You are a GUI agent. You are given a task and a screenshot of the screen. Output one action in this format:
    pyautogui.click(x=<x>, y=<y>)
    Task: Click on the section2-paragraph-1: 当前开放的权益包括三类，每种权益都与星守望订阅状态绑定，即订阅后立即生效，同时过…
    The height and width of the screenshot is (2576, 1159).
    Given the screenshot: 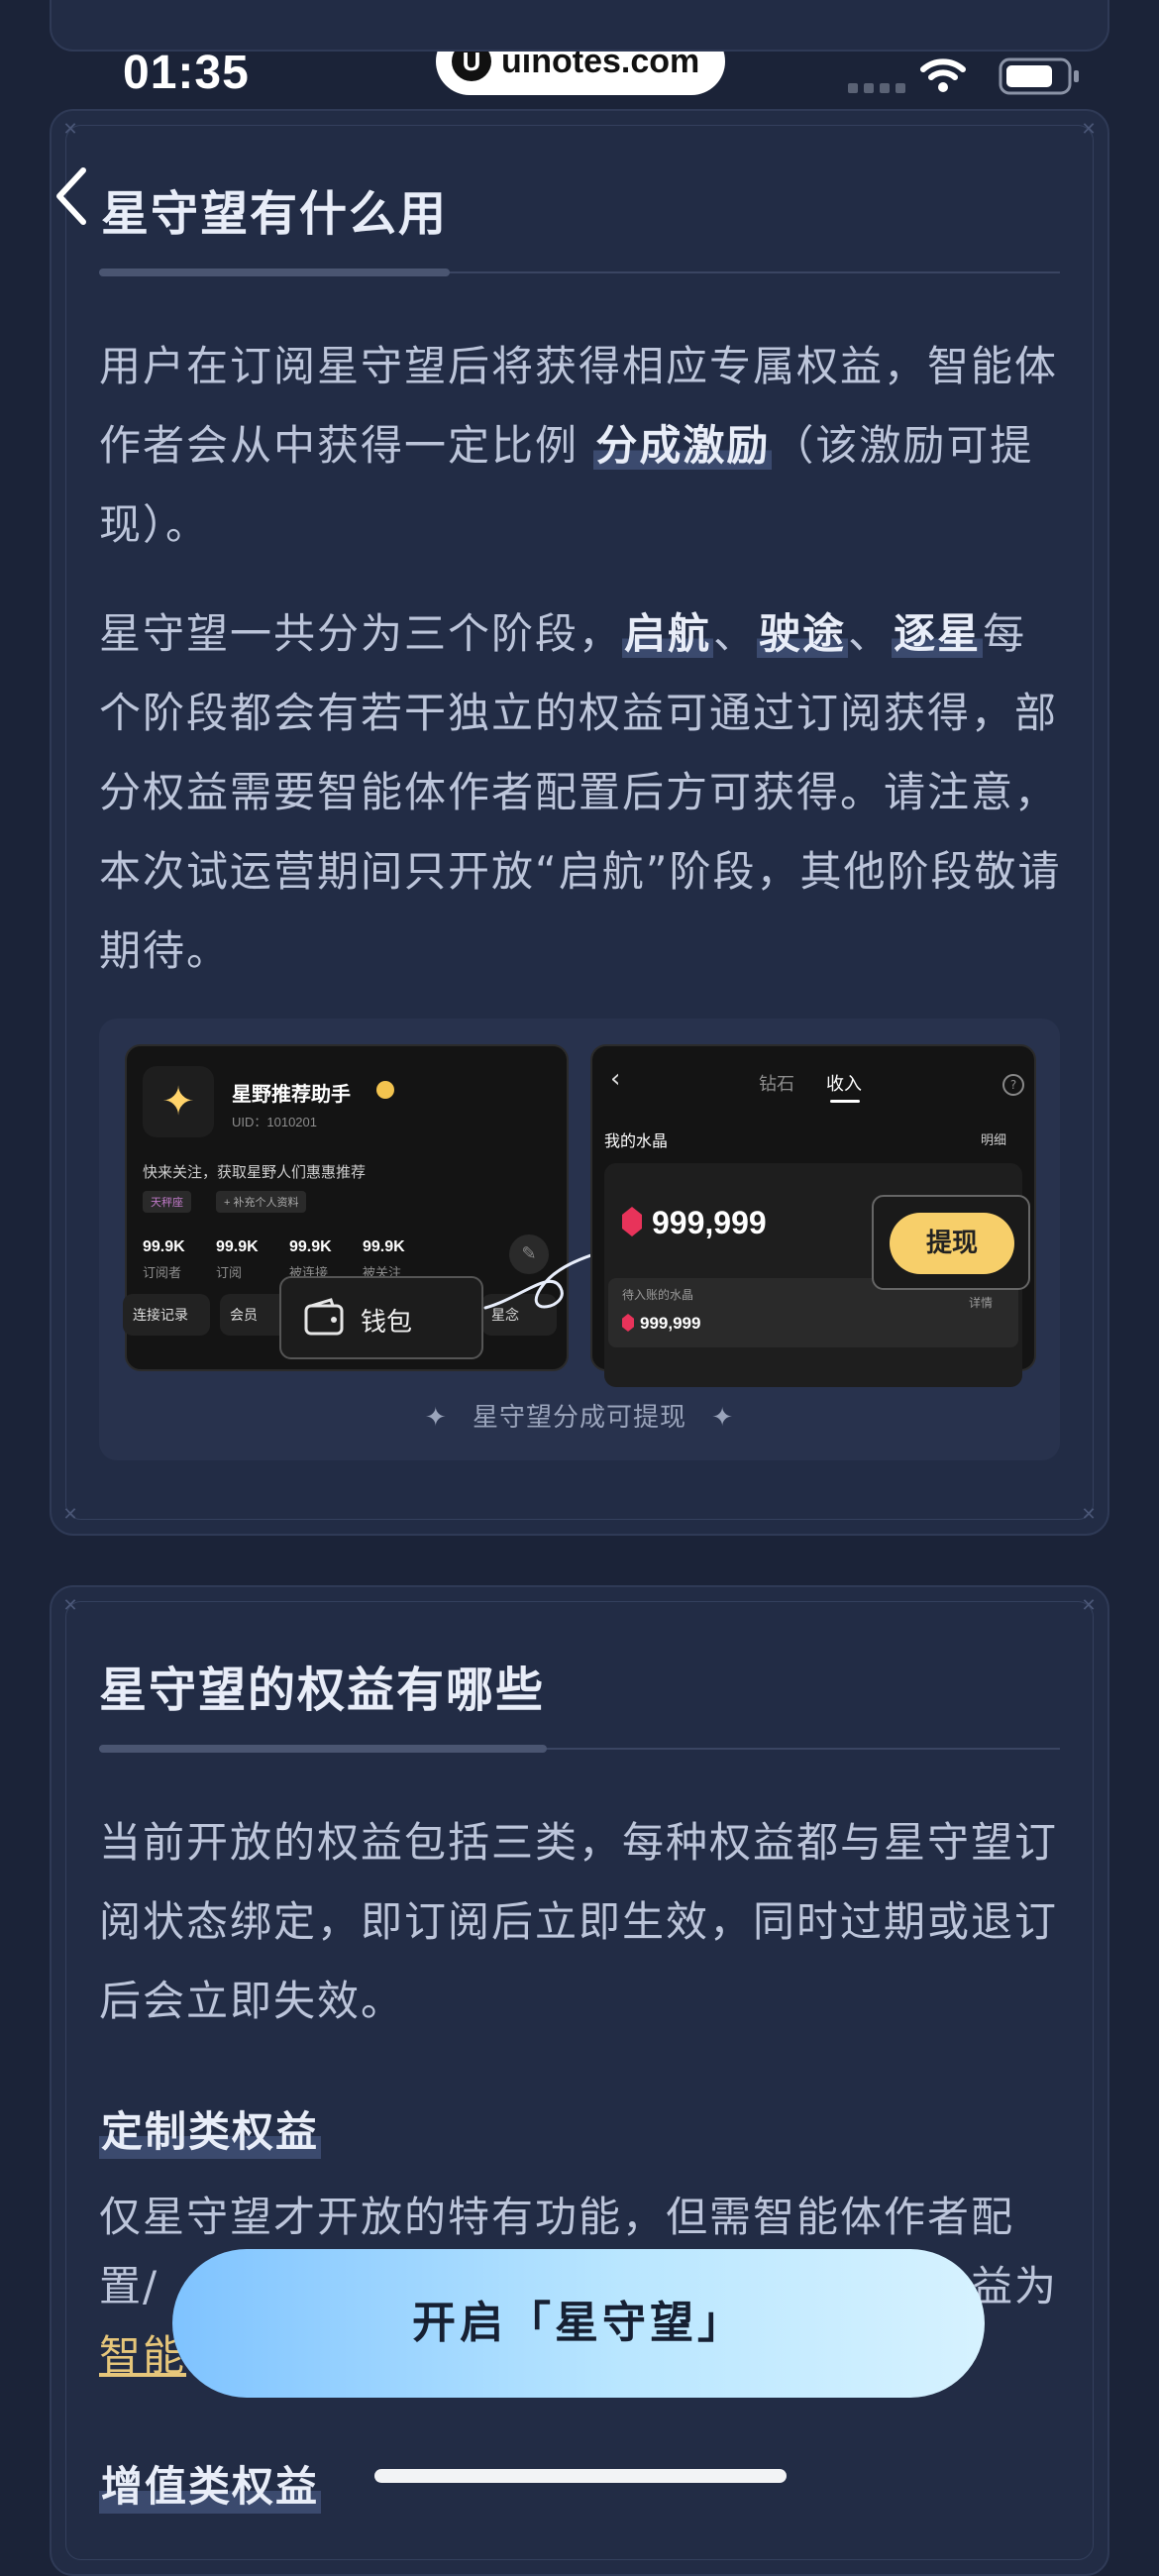 What is the action you would take?
    pyautogui.click(x=579, y=1922)
    